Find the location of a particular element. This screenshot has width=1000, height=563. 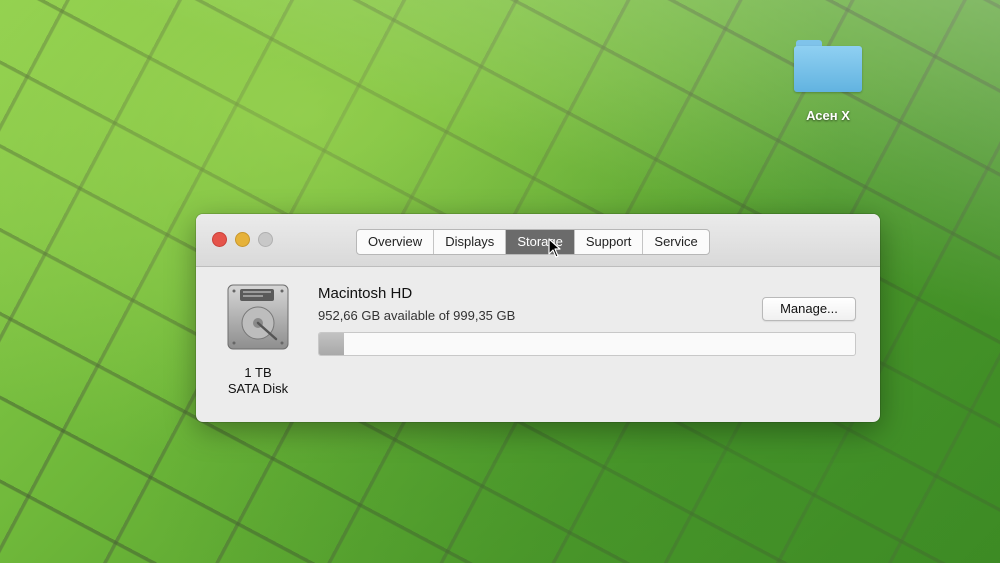

tab-displays: Displays is located at coordinates (470, 242).